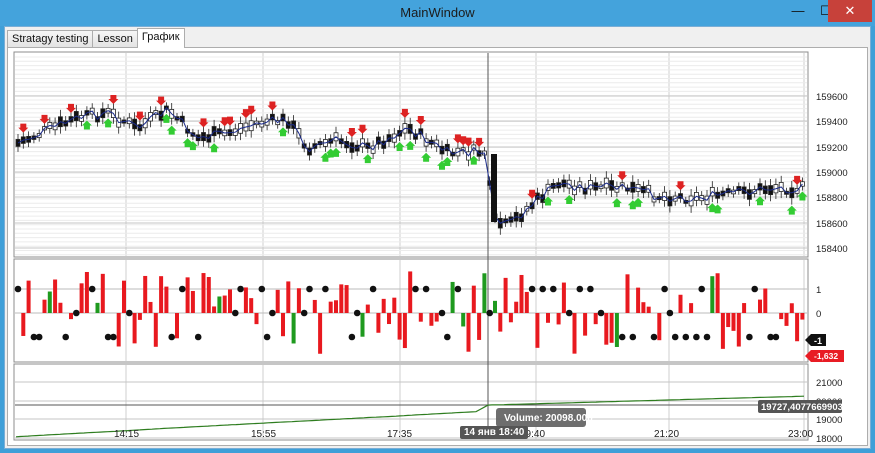  What do you see at coordinates (850, 11) in the screenshot?
I see `close-button: ✕` at bounding box center [850, 11].